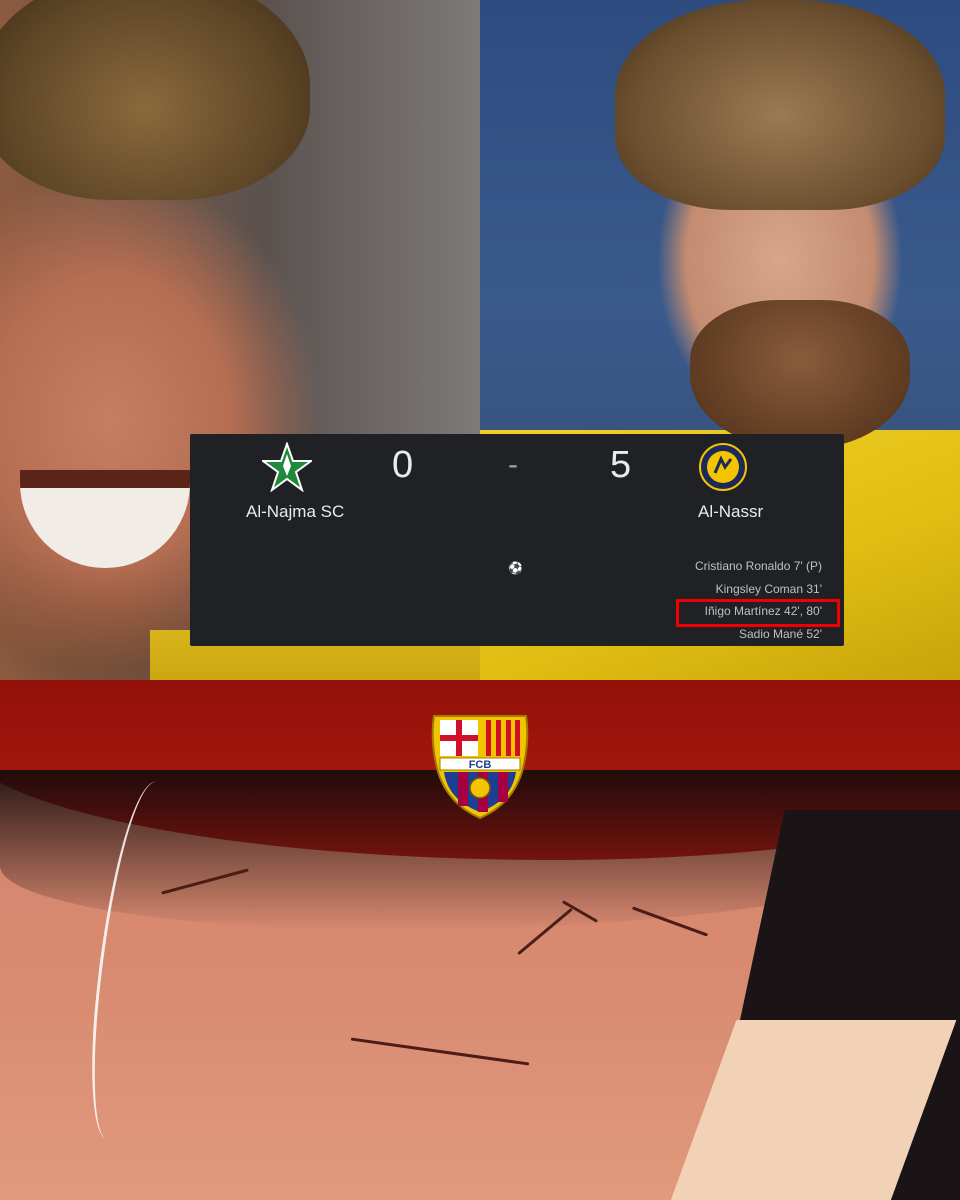 This screenshot has height=1200, width=960. I want to click on highlight-box, so click(758, 613).